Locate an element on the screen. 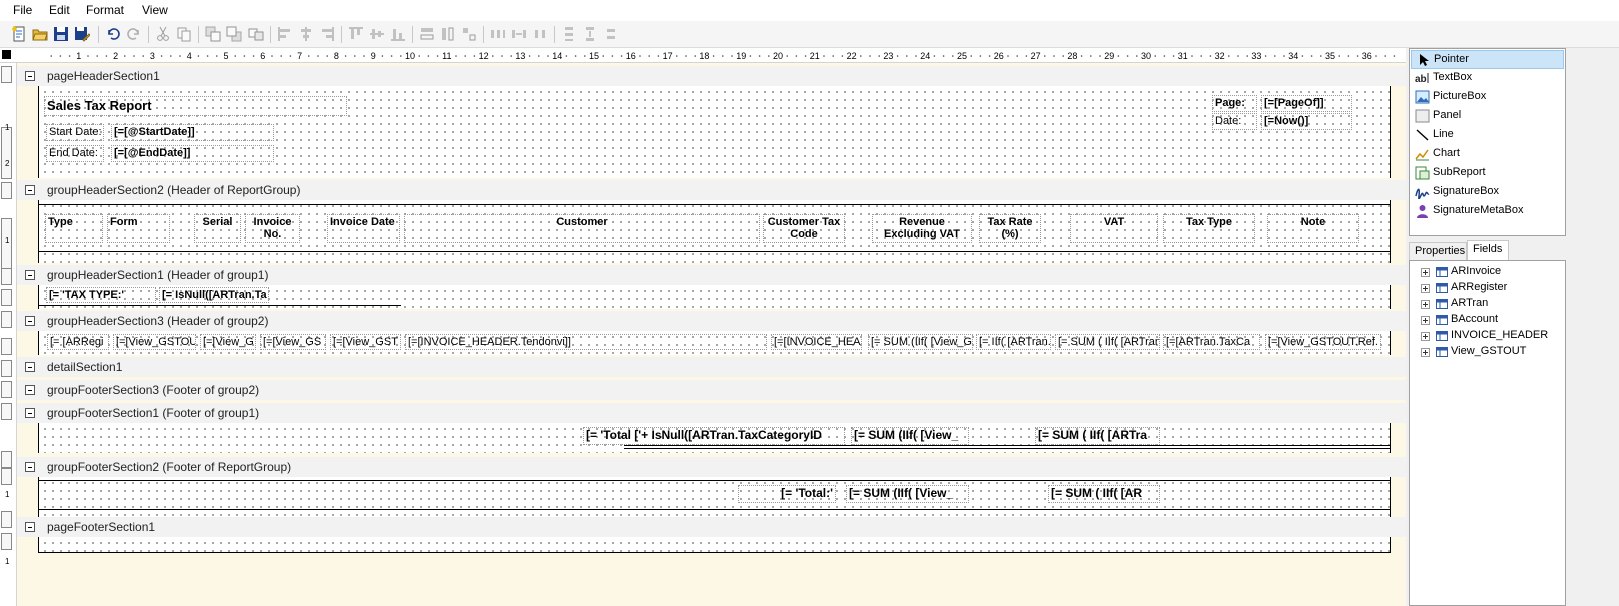  field-node-baccount: BAccount is located at coordinates (1488, 320).